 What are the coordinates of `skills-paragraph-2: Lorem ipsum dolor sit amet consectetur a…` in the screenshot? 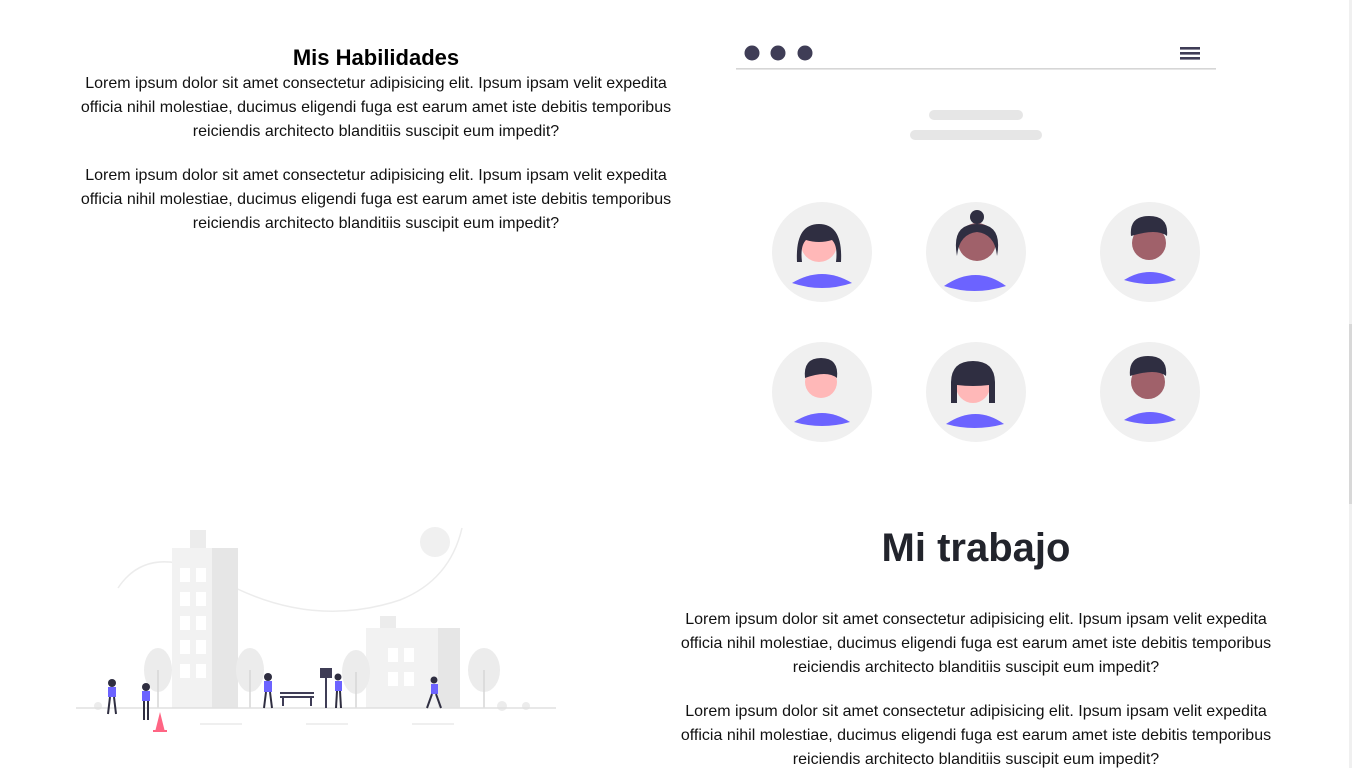 It's located at (376, 199).